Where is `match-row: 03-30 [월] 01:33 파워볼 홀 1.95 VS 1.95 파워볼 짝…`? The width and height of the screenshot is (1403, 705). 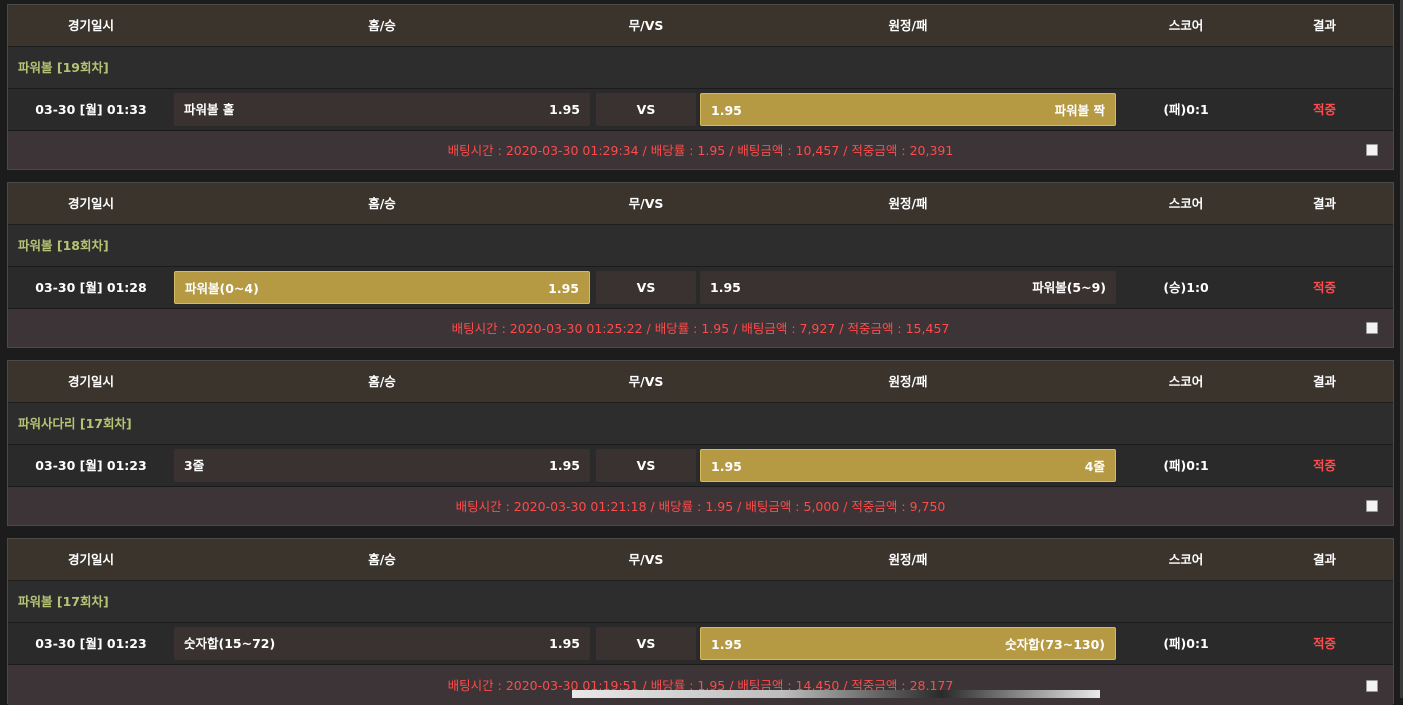
match-row: 03-30 [월] 01:33 파워볼 홀 1.95 VS 1.95 파워볼 짝… is located at coordinates (700, 110).